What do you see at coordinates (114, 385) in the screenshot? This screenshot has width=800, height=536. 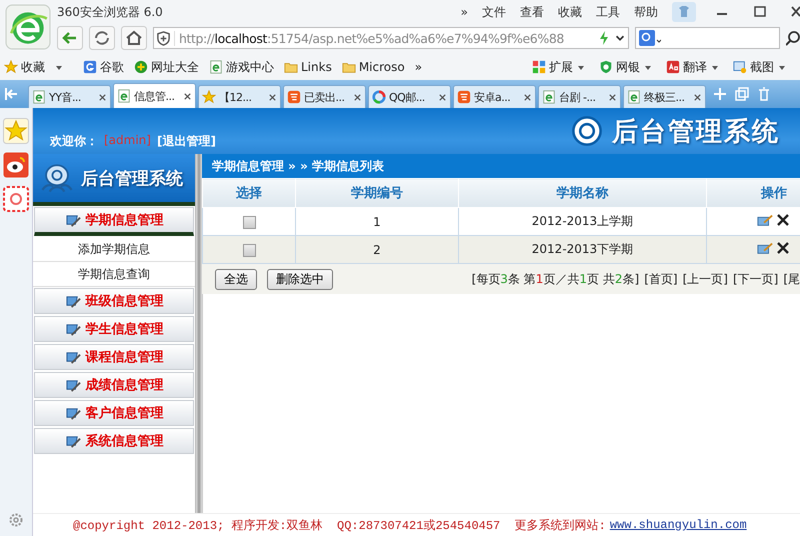 I see `menu-group: 成绩信息管理` at bounding box center [114, 385].